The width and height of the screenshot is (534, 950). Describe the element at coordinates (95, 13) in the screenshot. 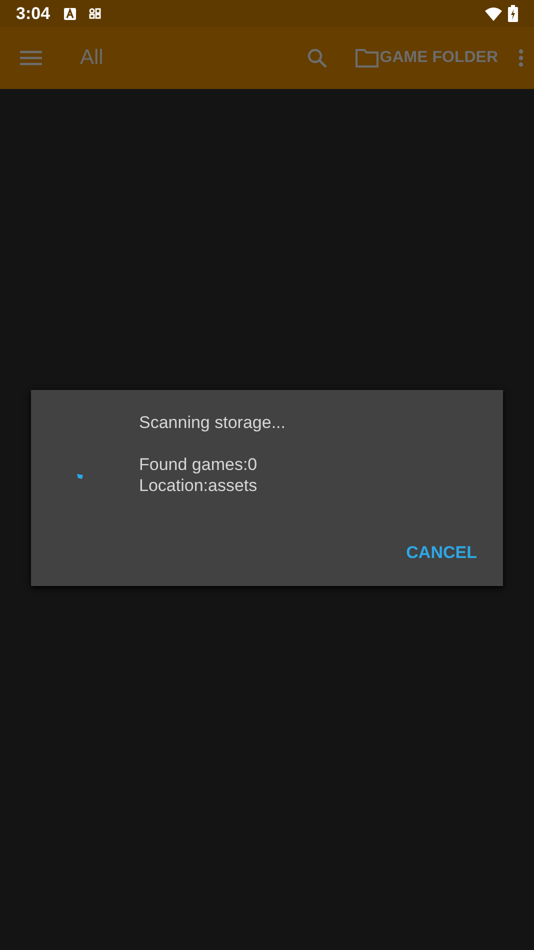

I see `grid-icon` at that location.